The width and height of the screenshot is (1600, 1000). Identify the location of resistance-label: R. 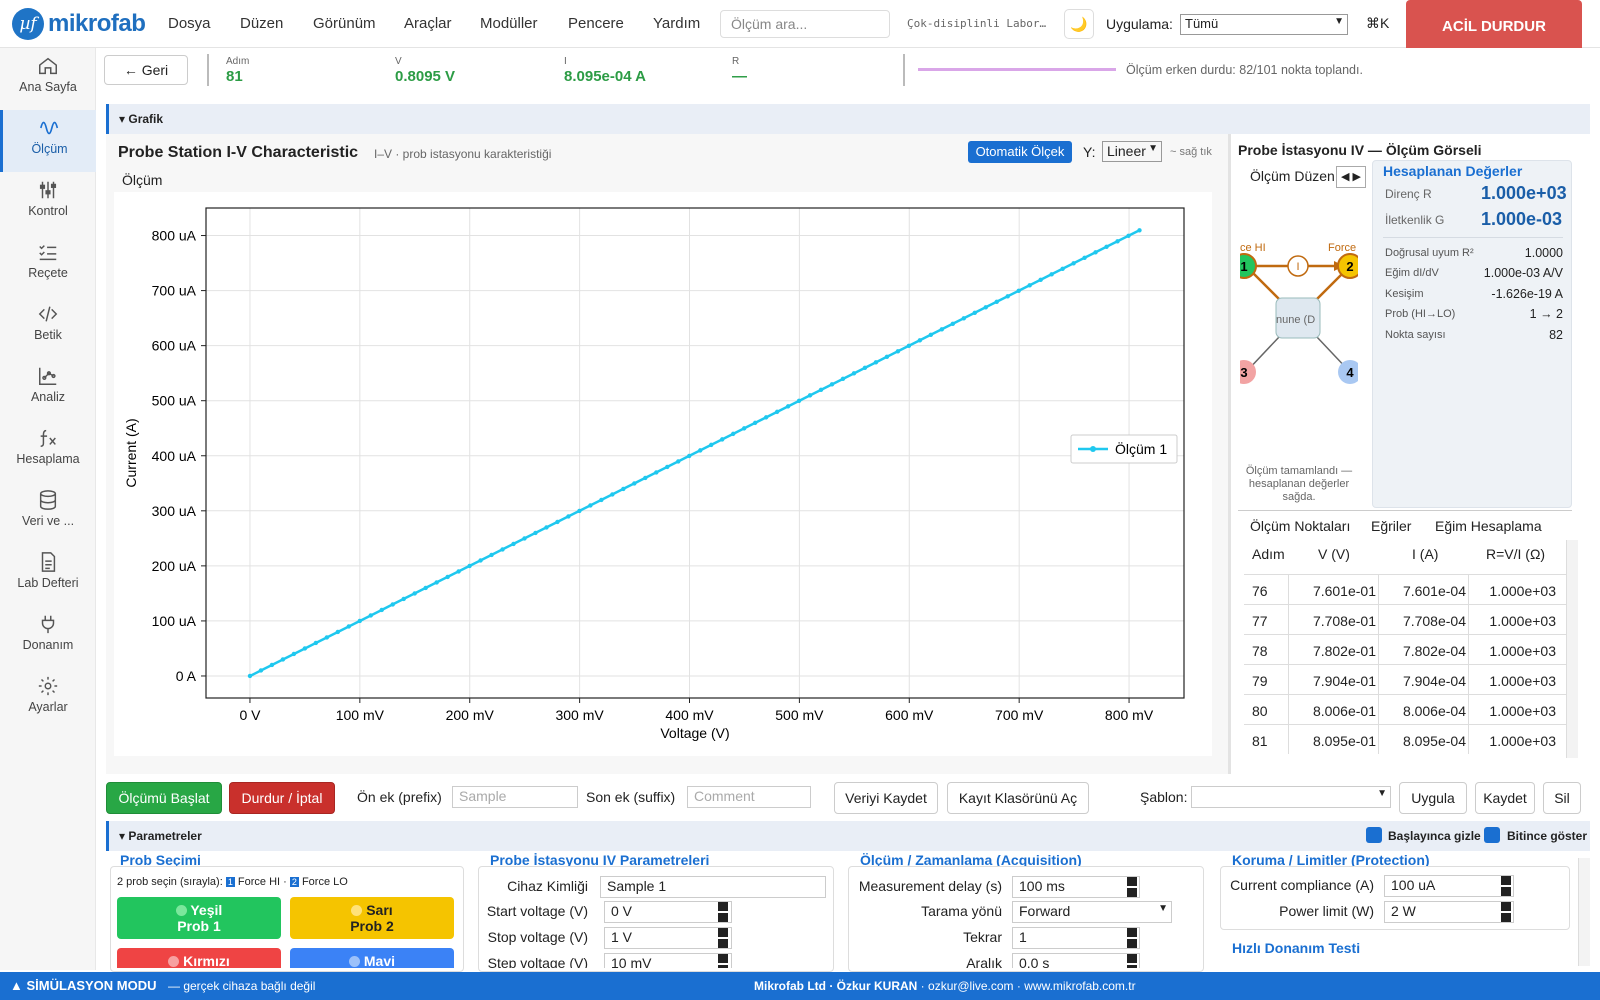
(736, 61).